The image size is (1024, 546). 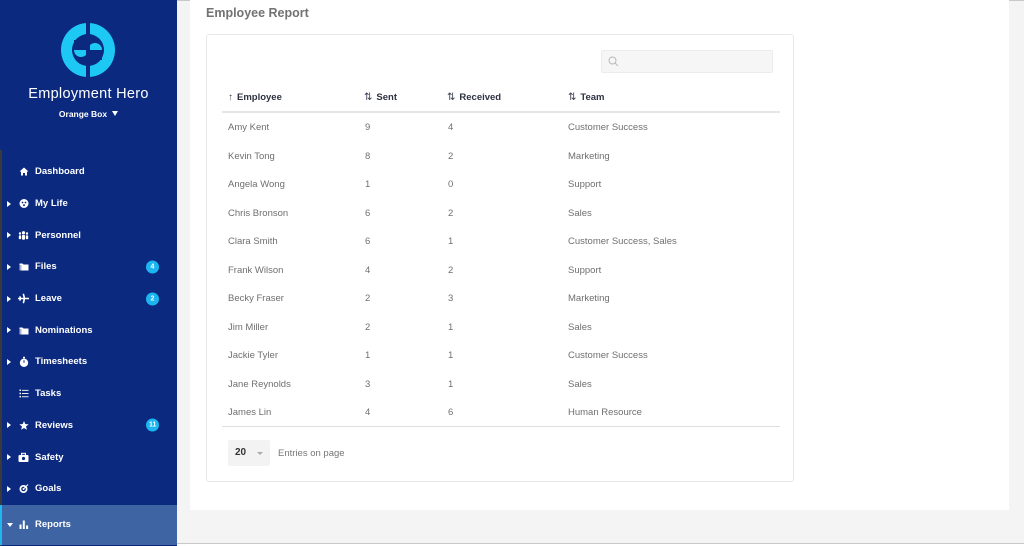 I want to click on table-row: Amy Kent 9 4 Customer Success, so click(x=501, y=129).